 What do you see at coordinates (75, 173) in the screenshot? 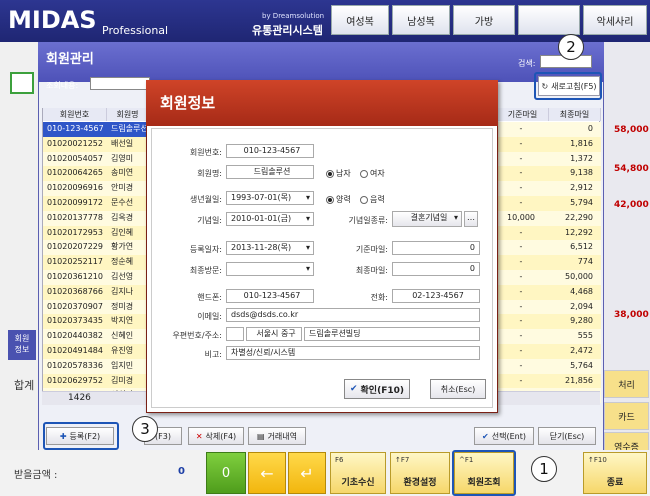
I see `member-no-cell: 01020064265` at bounding box center [75, 173].